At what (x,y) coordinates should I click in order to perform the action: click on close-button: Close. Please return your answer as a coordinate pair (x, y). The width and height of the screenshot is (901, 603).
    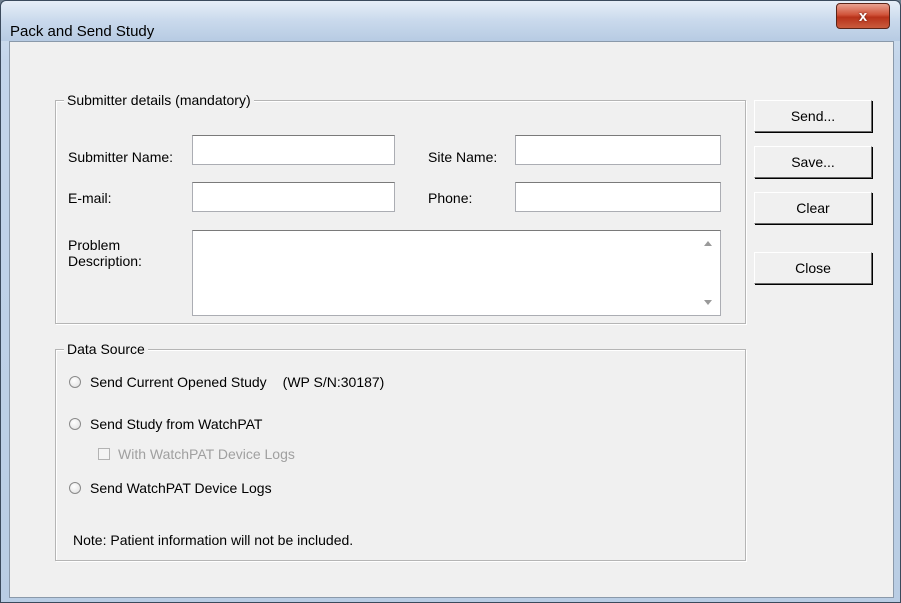
    Looking at the image, I should click on (813, 268).